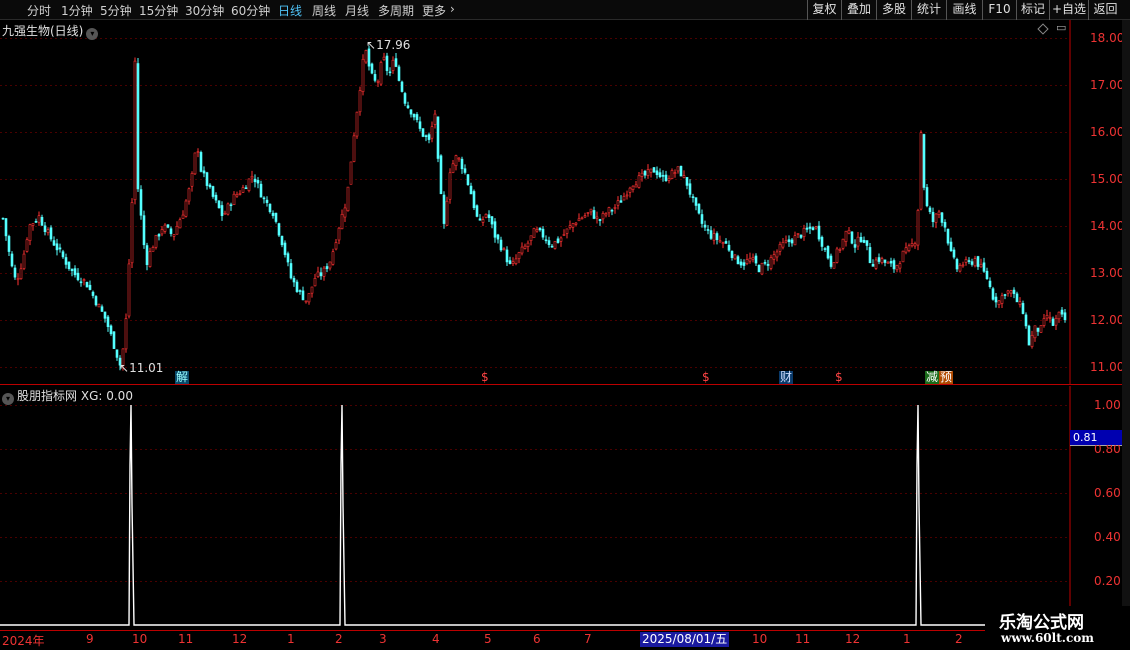 This screenshot has height=650, width=1130. What do you see at coordinates (1032, 10) in the screenshot?
I see `mark-button: 标记` at bounding box center [1032, 10].